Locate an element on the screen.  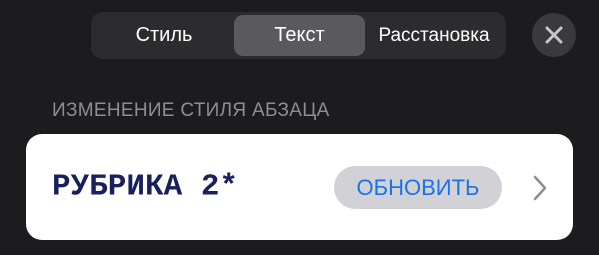
tab-style: Стиль is located at coordinates (164, 35).